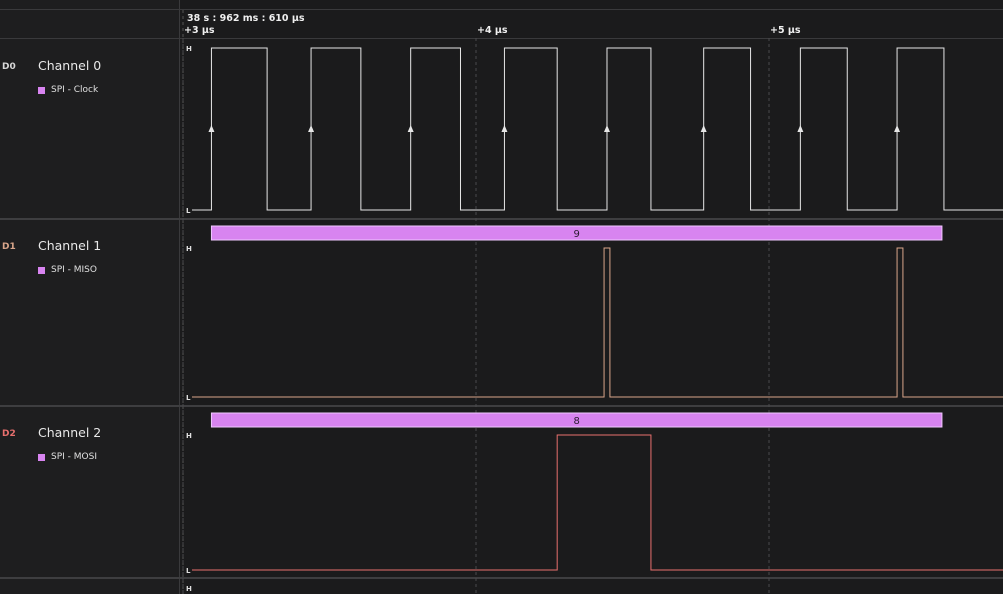 This screenshot has width=1003, height=594. I want to click on absolute-time-readout: 38 s : 962 ms : 610 µs, so click(246, 18).